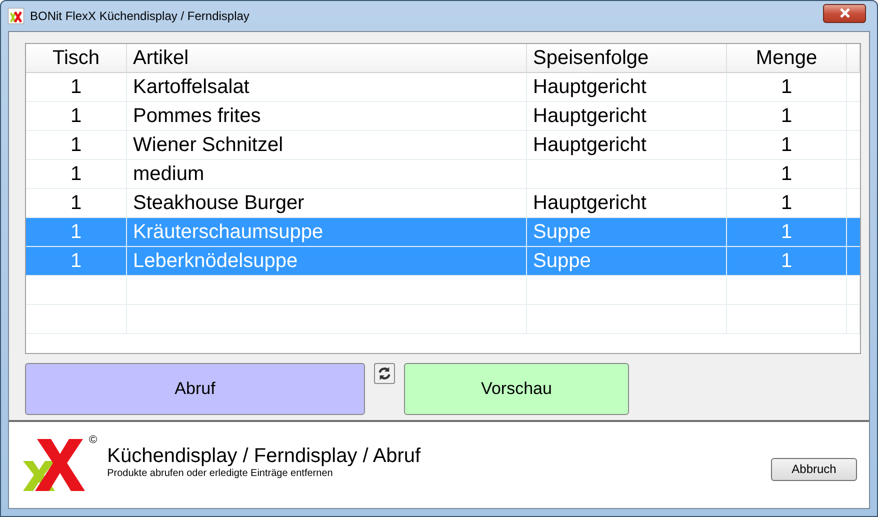  Describe the element at coordinates (140, 16) in the screenshot. I see `window-title: BONit FlexX Küchendisplay / Ferndisplay` at that location.